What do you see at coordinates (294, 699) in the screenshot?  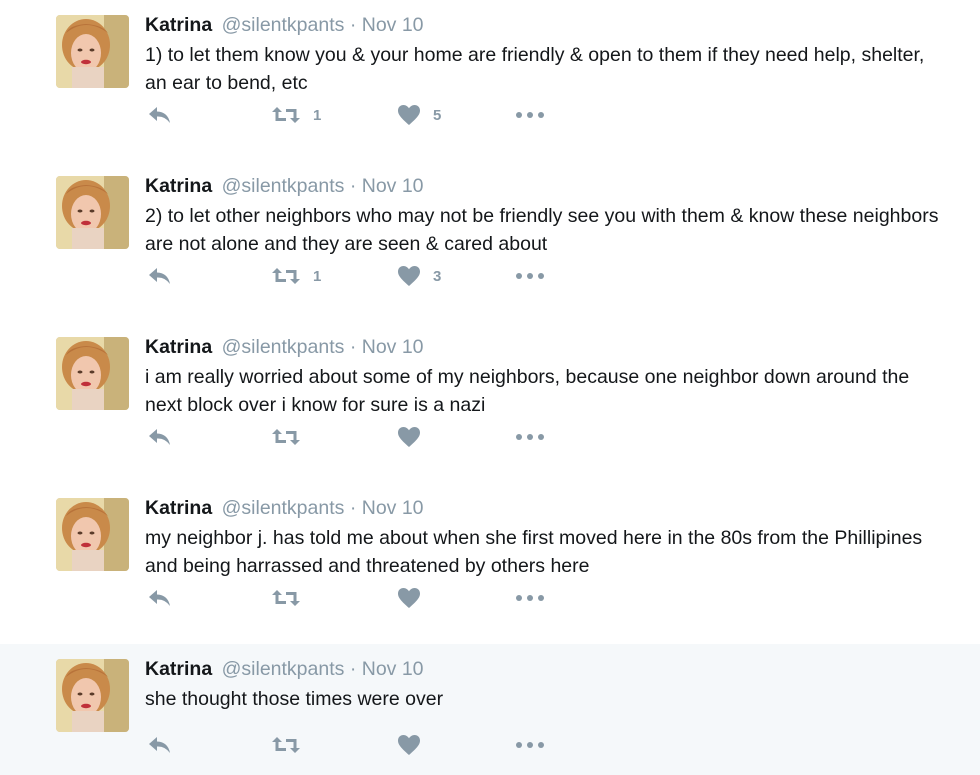 I see `tweet-text: she thought those times were over` at bounding box center [294, 699].